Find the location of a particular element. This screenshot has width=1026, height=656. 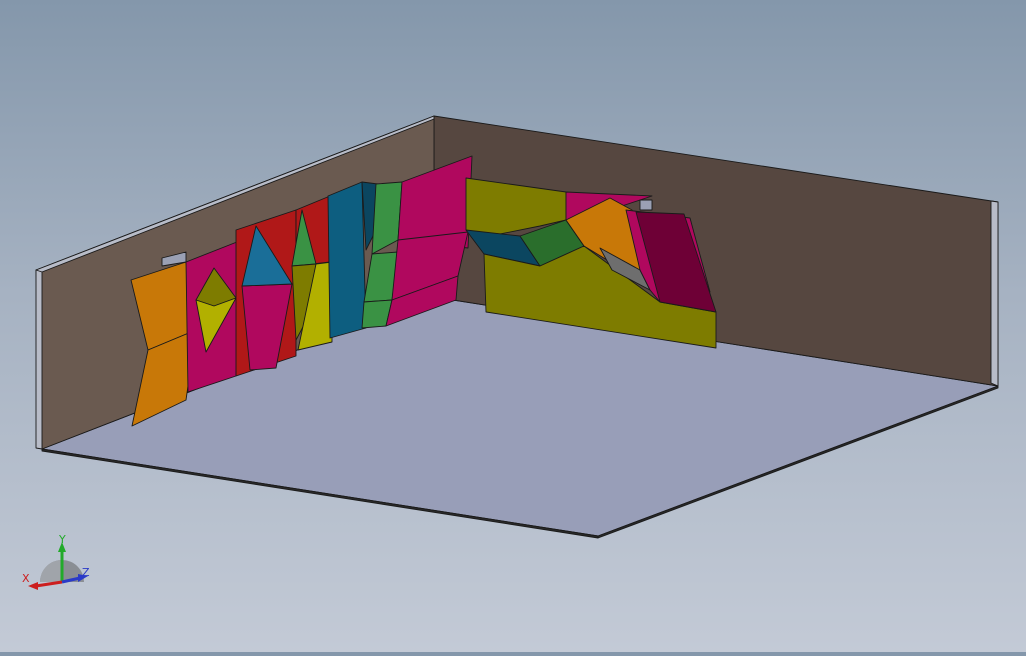

triad-x-label: X is located at coordinates (26, 578).